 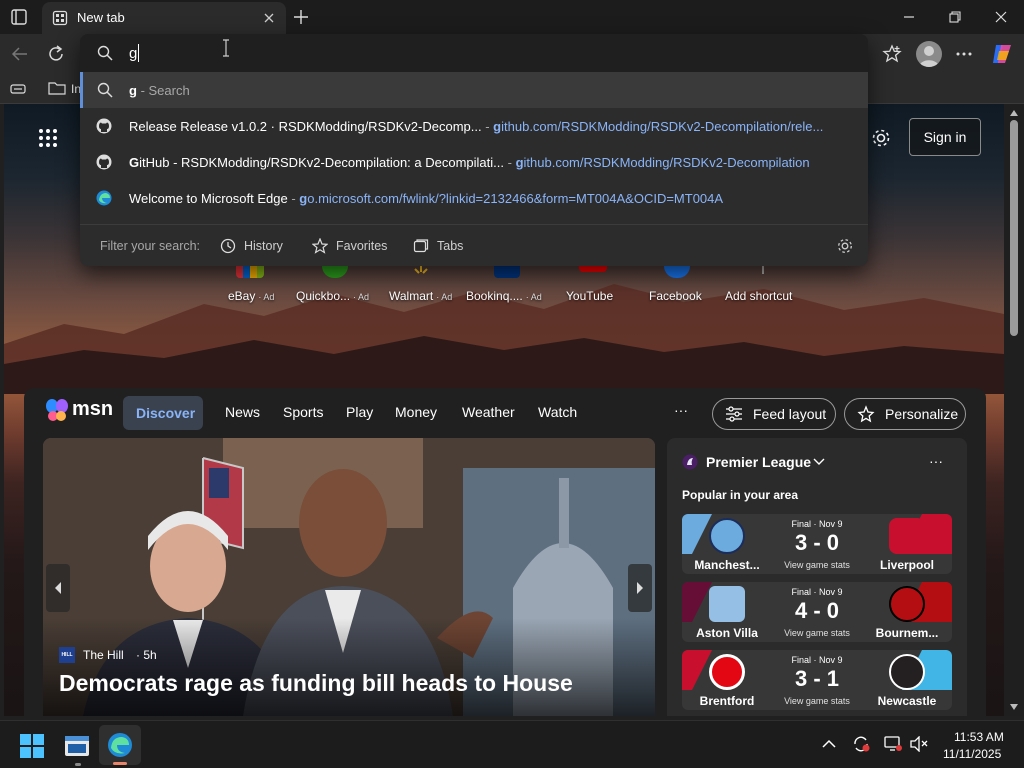 I want to click on search-icon, so click(x=105, y=90).